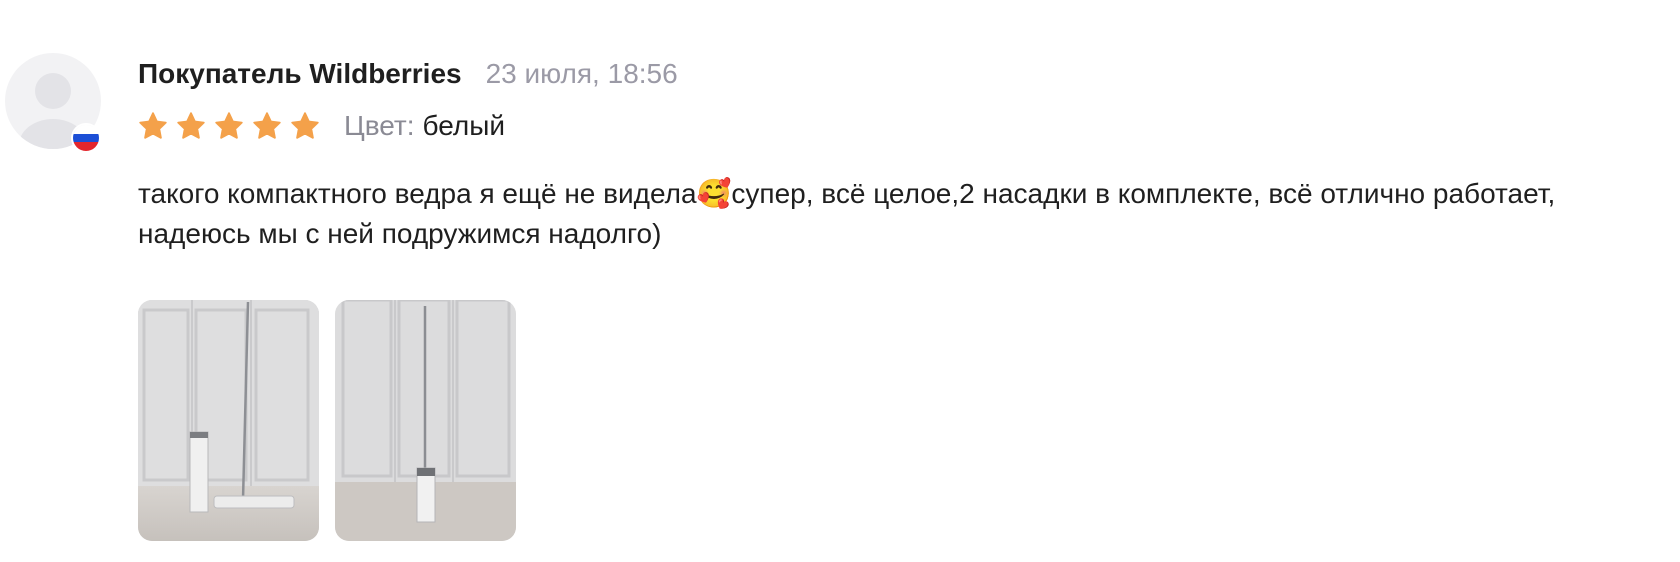  I want to click on avatar, so click(53, 103).